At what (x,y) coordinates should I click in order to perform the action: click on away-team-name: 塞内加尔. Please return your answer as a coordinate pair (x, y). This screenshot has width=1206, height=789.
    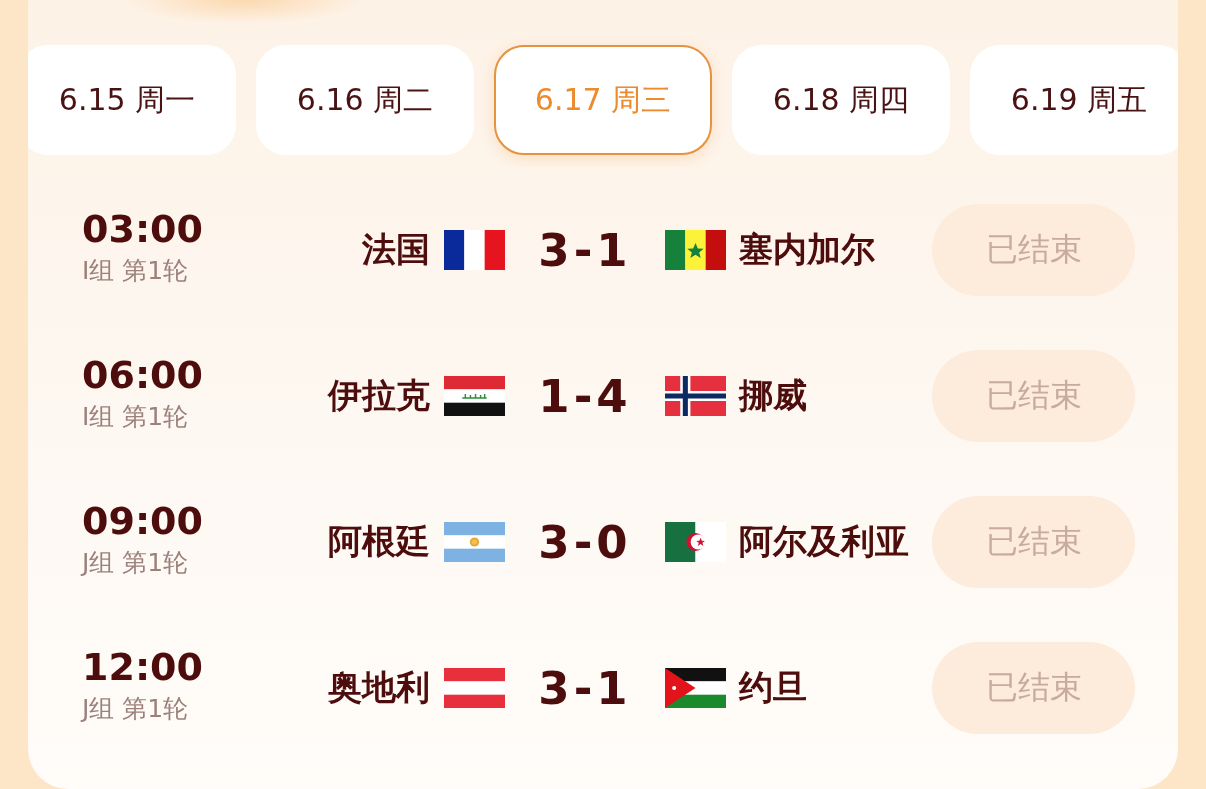
    Looking at the image, I should click on (807, 249).